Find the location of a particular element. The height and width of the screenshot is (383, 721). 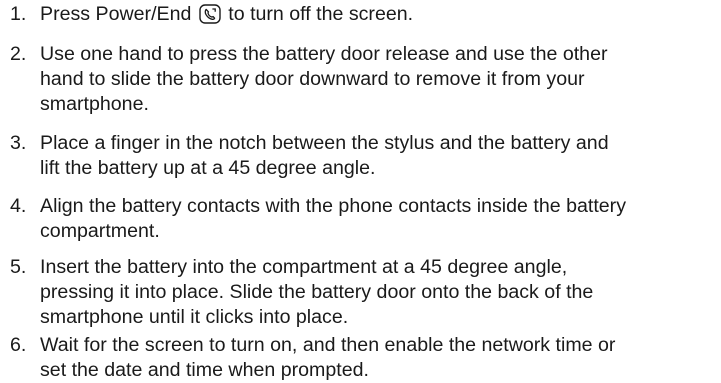

step-number: 4. is located at coordinates (18, 206).